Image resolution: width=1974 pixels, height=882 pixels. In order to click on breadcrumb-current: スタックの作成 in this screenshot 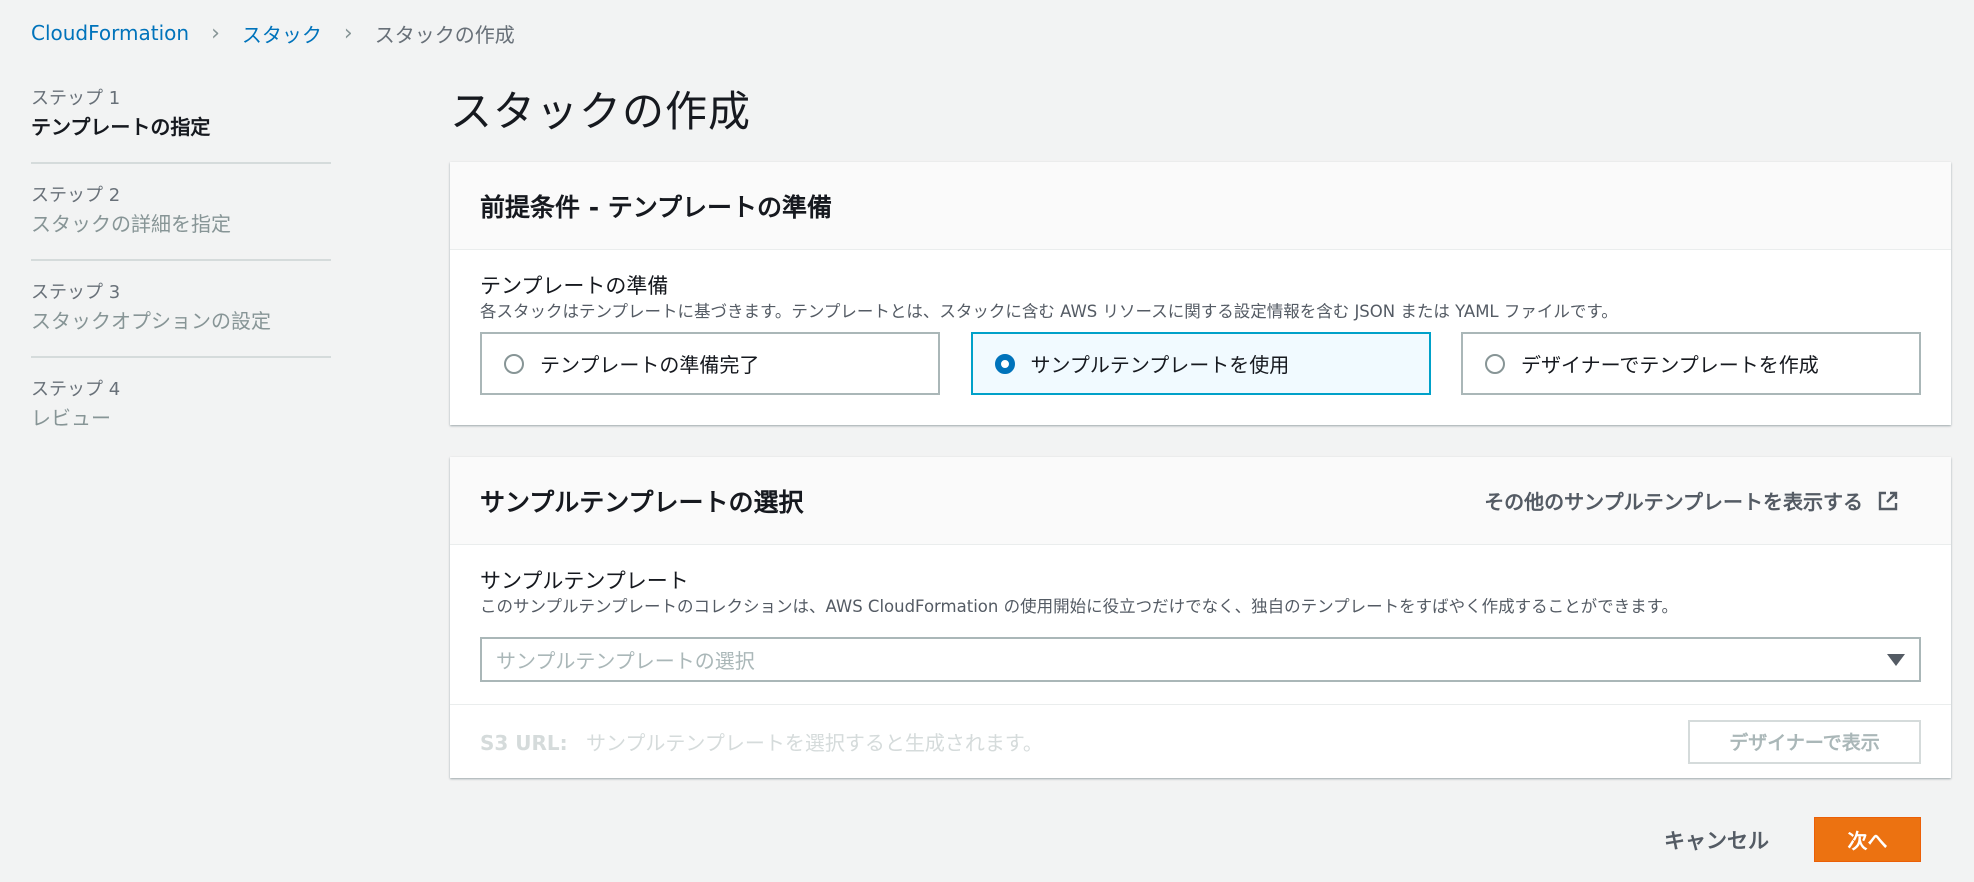, I will do `click(444, 34)`.